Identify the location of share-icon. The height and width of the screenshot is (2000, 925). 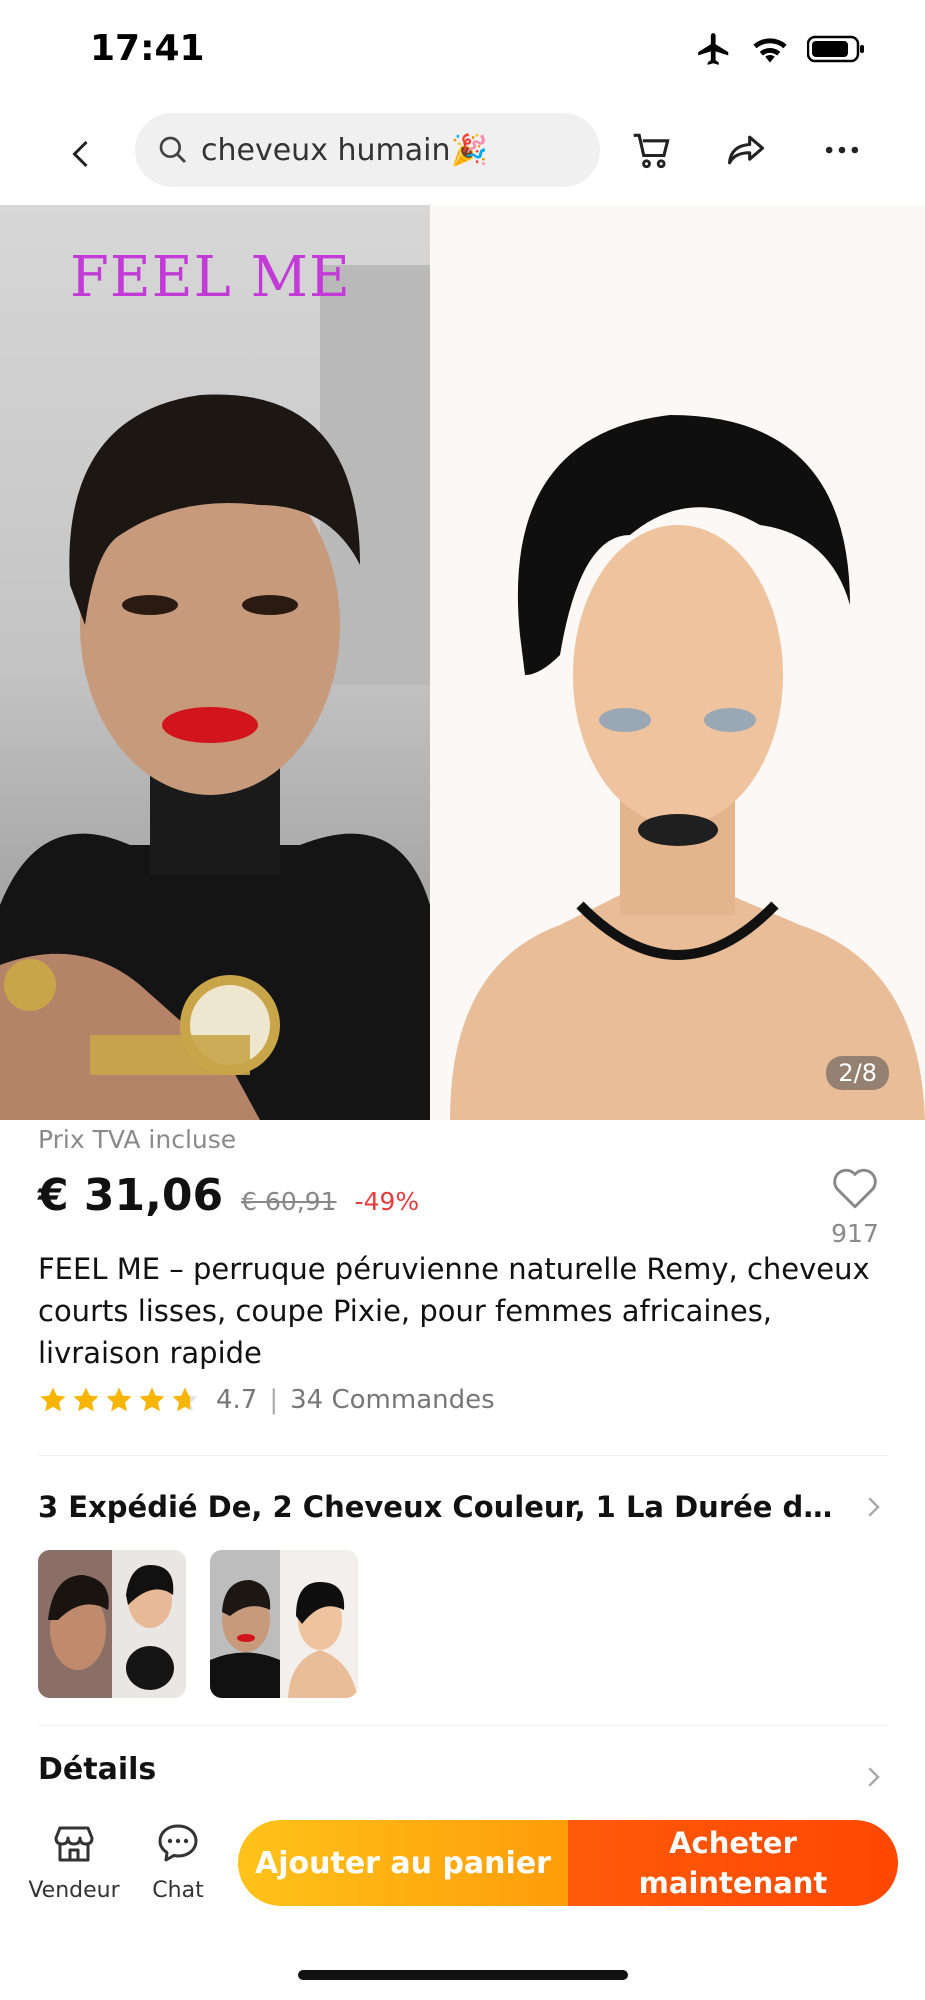
(746, 150).